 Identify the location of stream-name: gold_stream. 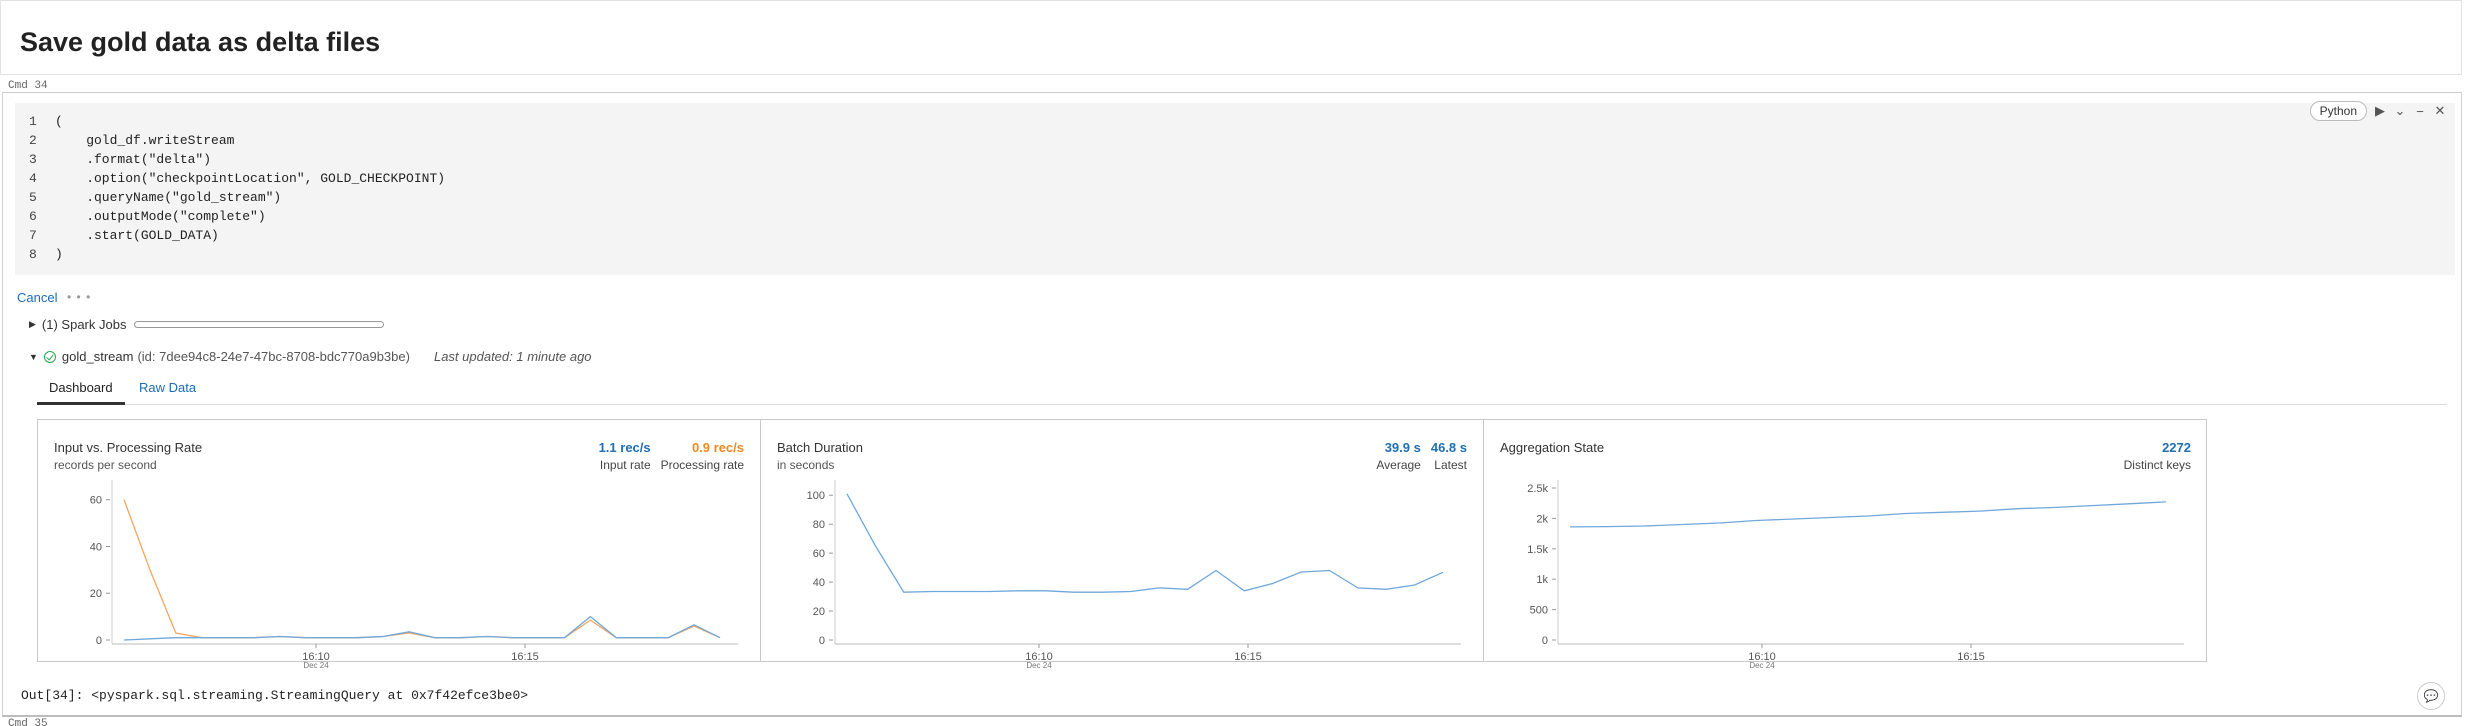
(97, 356).